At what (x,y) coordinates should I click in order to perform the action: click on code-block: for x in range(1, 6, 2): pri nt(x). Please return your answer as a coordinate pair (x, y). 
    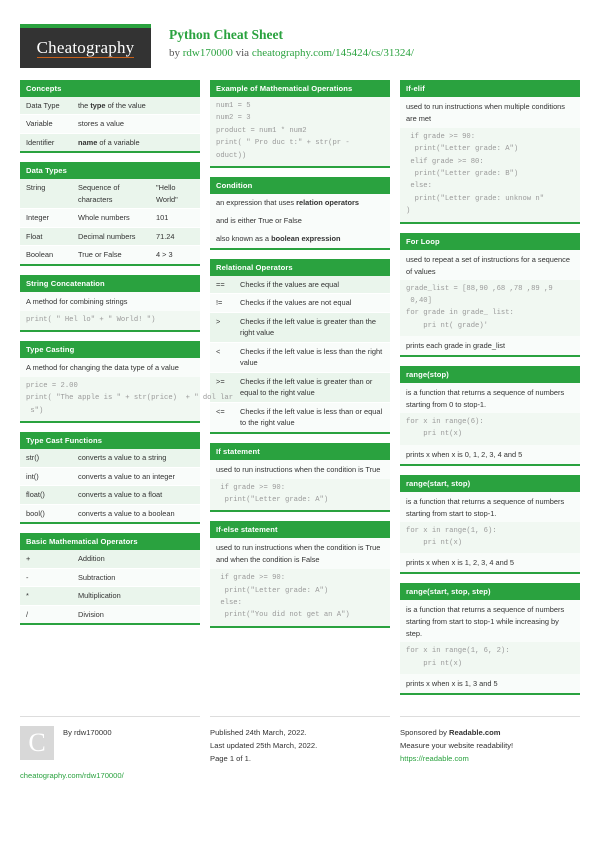
    Looking at the image, I should click on (490, 658).